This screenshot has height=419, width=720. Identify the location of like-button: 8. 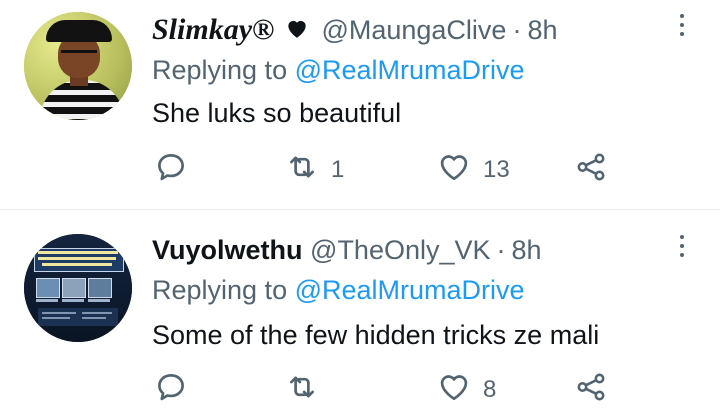
(466, 390).